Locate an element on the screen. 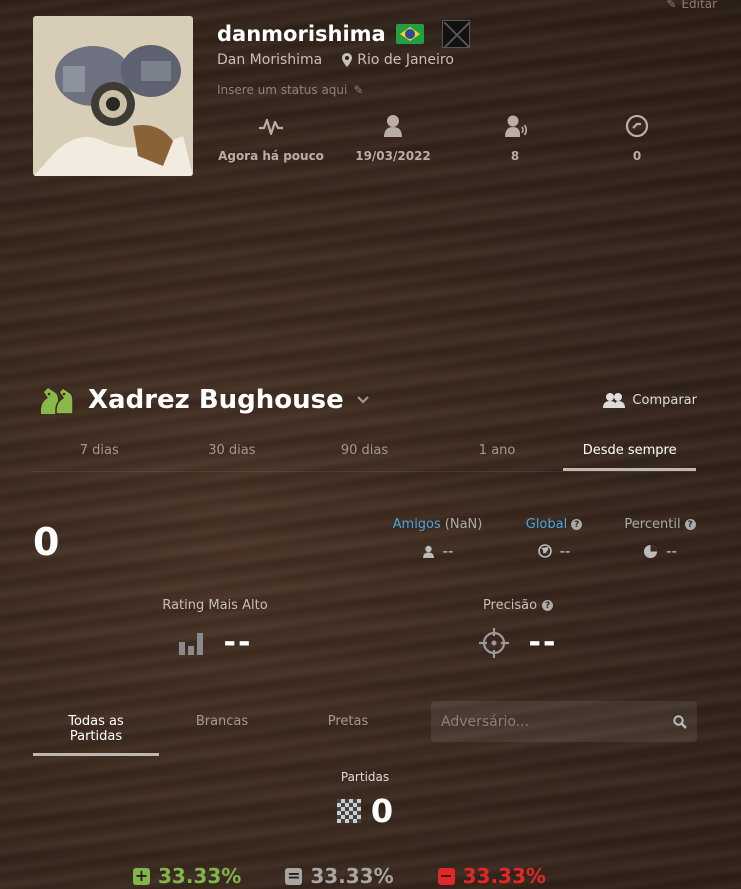 This screenshot has width=741, height=889. win-pct-value: 33.33% is located at coordinates (200, 876).